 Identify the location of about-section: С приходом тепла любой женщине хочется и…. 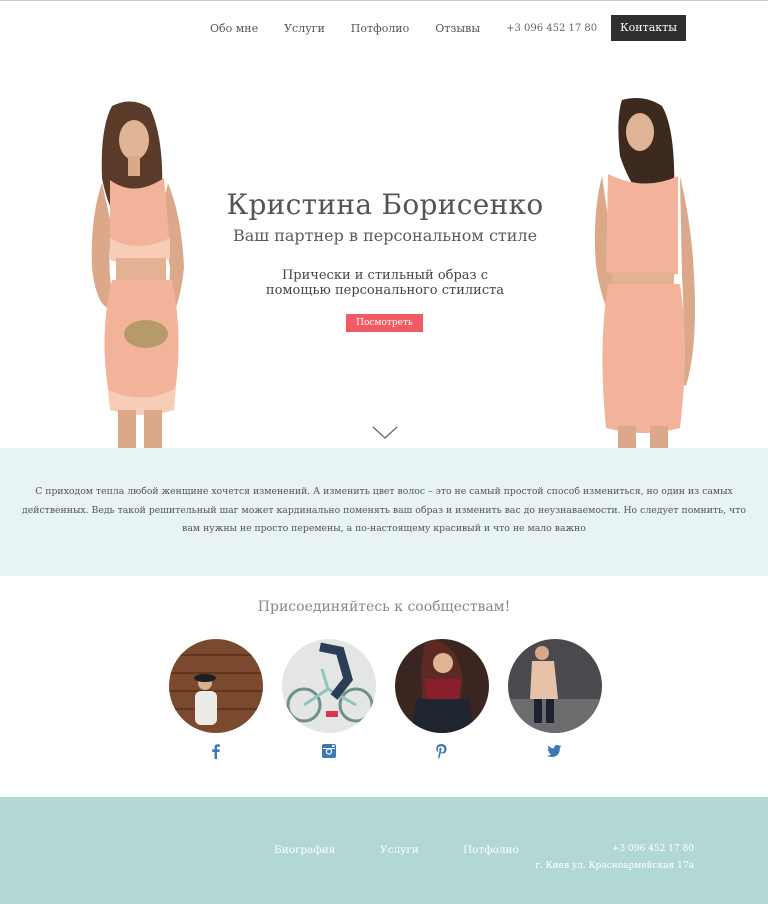
(384, 512).